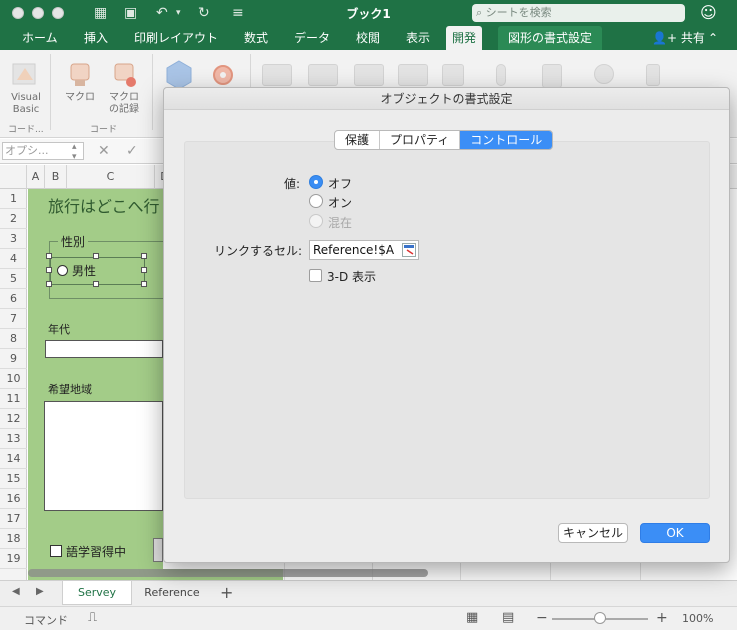 This screenshot has width=737, height=630. What do you see at coordinates (13, 259) in the screenshot?
I see `row-header: 4` at bounding box center [13, 259].